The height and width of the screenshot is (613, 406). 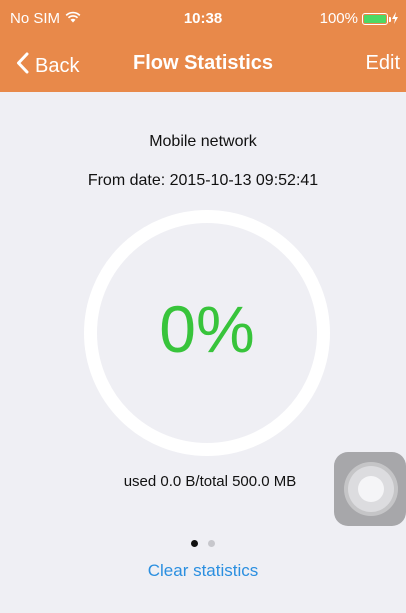 I want to click on from-date-label: From date: 2015-10-13 09:52:41, so click(x=203, y=180).